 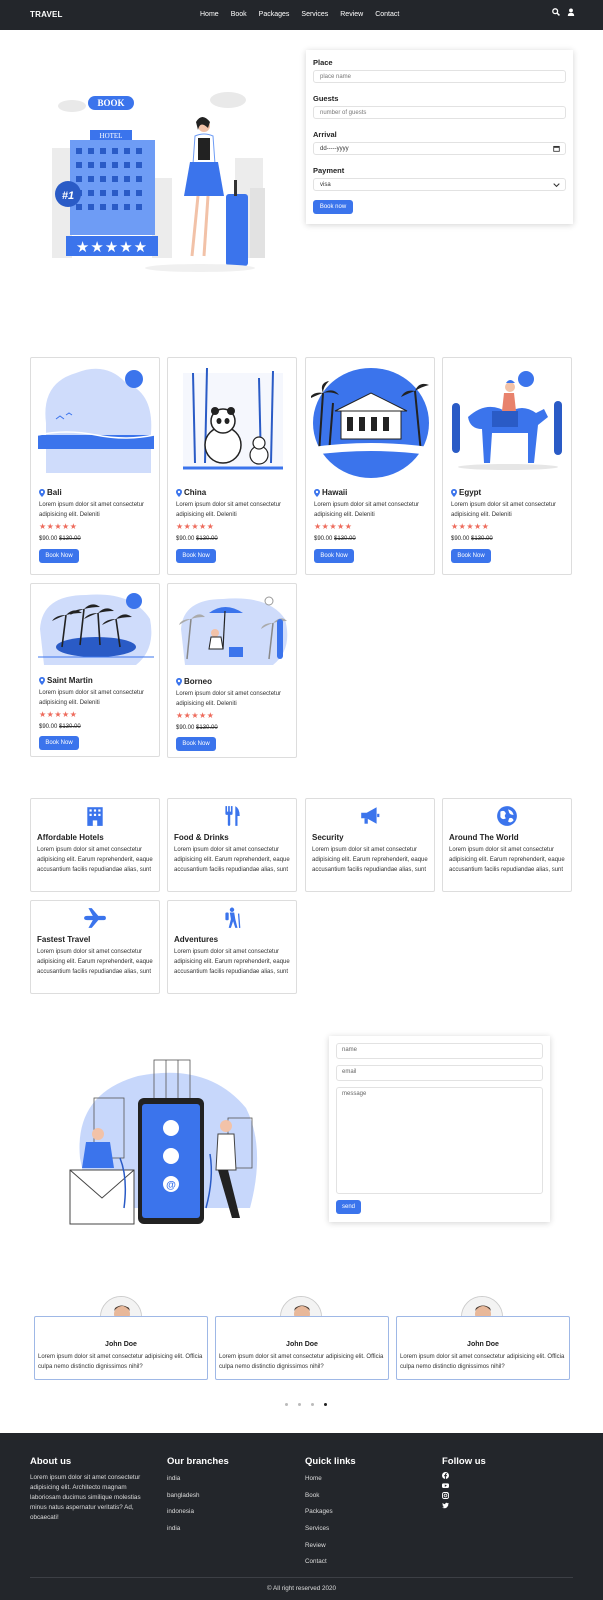 I want to click on twitter-icon, so click(x=445, y=1505).